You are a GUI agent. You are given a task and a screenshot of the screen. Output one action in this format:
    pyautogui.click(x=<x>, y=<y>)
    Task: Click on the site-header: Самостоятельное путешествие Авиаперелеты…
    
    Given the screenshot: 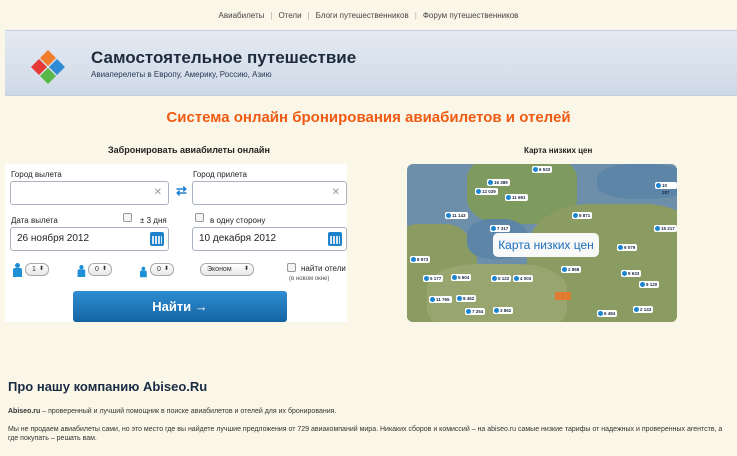 What is the action you would take?
    pyautogui.click(x=371, y=63)
    